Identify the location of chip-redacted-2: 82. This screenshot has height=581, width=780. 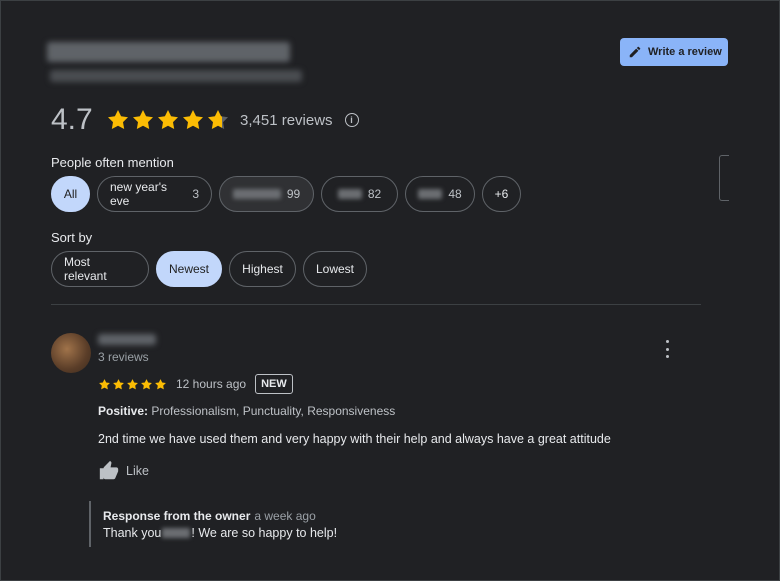
(359, 194).